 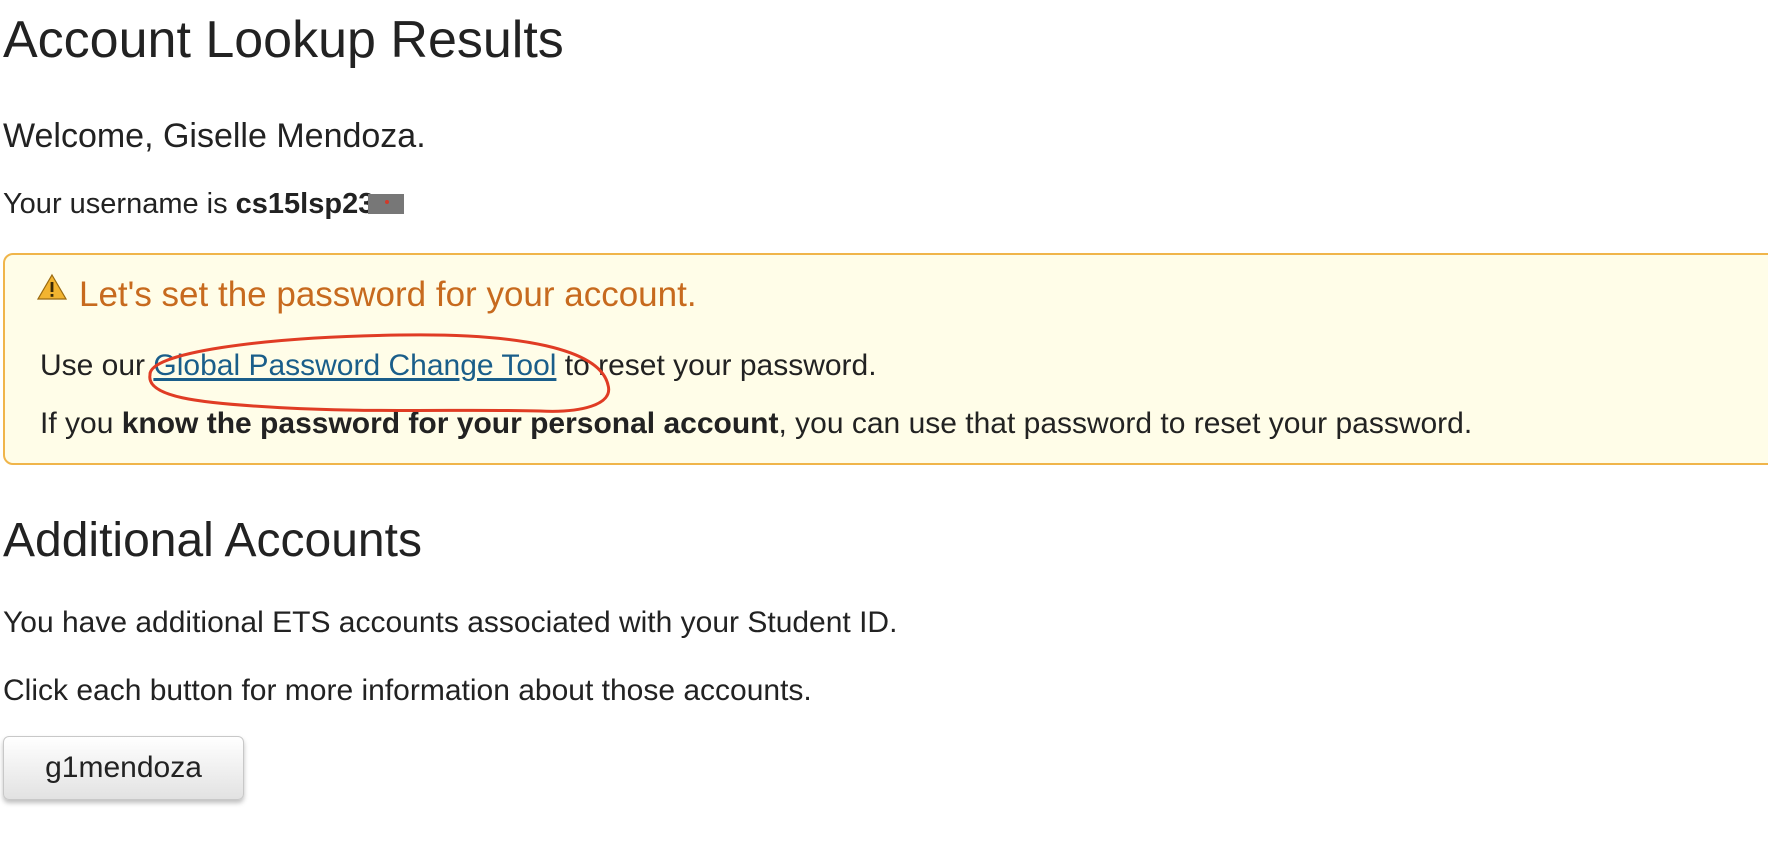 I want to click on alert-line1-prefix: Use our, so click(x=97, y=365).